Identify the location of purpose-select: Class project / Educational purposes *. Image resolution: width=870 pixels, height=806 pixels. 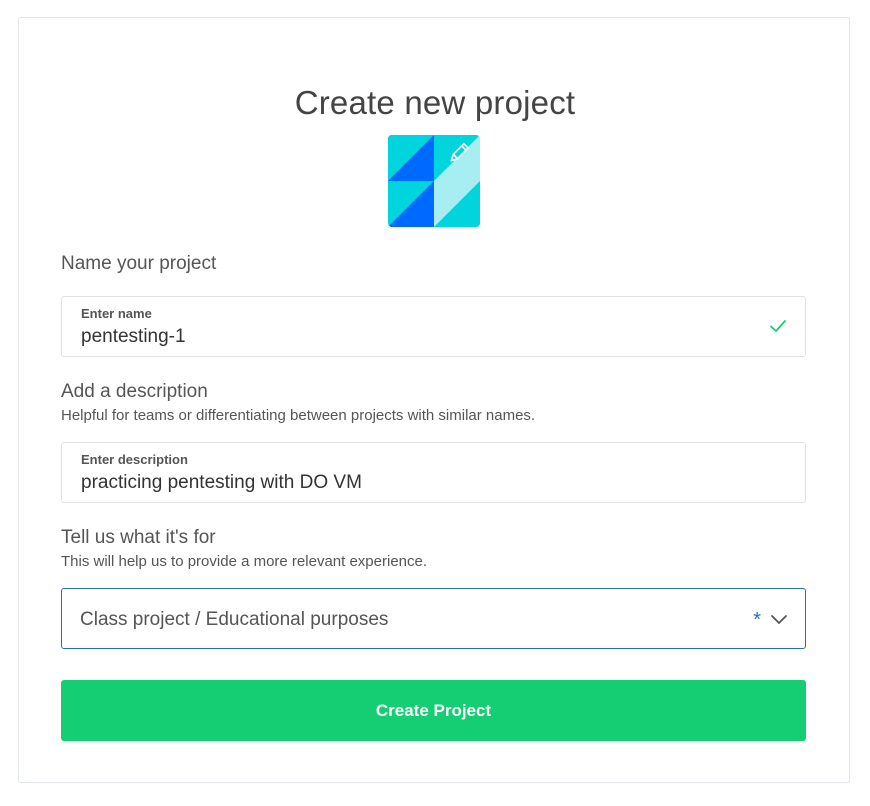
(433, 618).